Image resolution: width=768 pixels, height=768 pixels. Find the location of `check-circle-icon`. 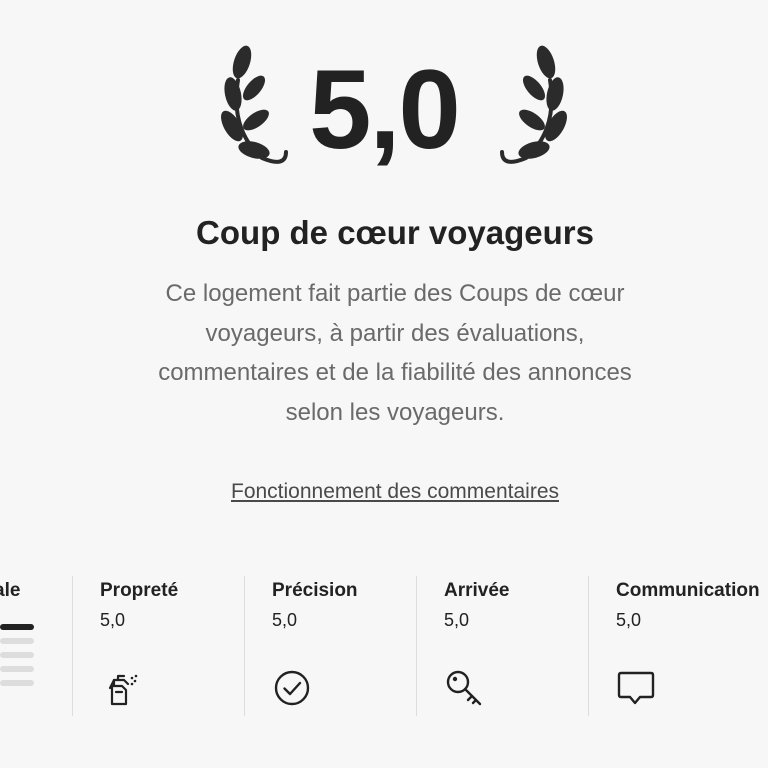

check-circle-icon is located at coordinates (292, 688).